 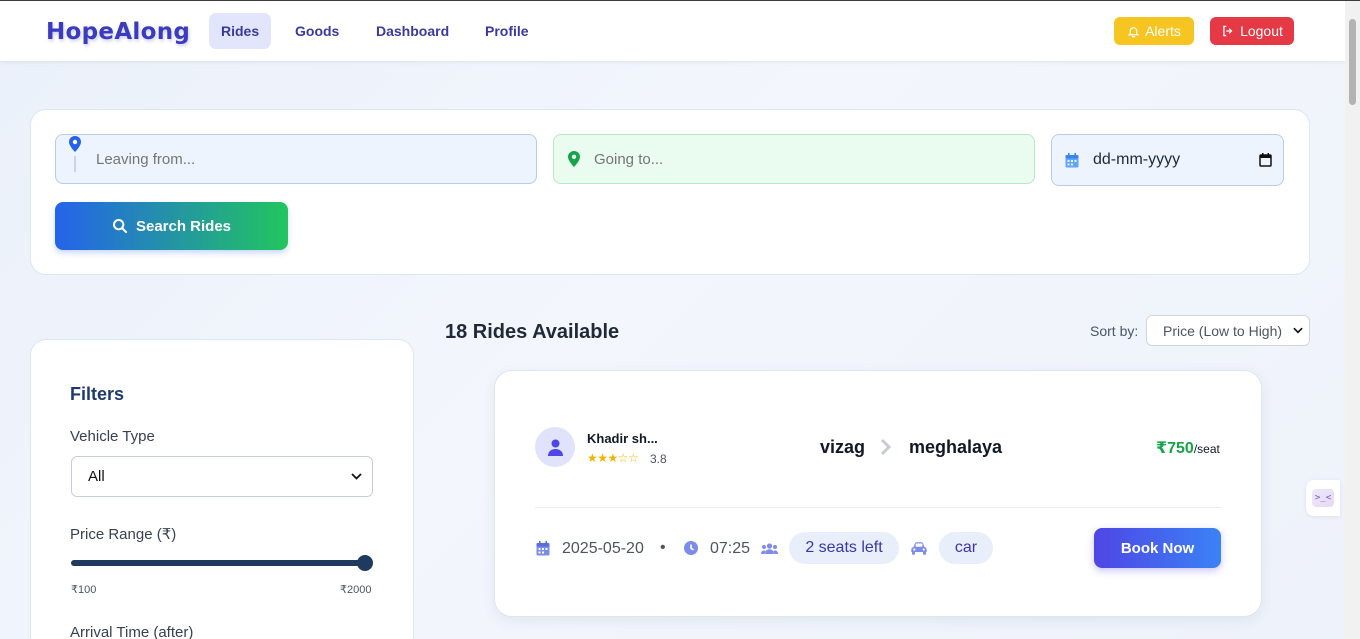 I want to click on nav-goods: Goods, so click(x=317, y=31).